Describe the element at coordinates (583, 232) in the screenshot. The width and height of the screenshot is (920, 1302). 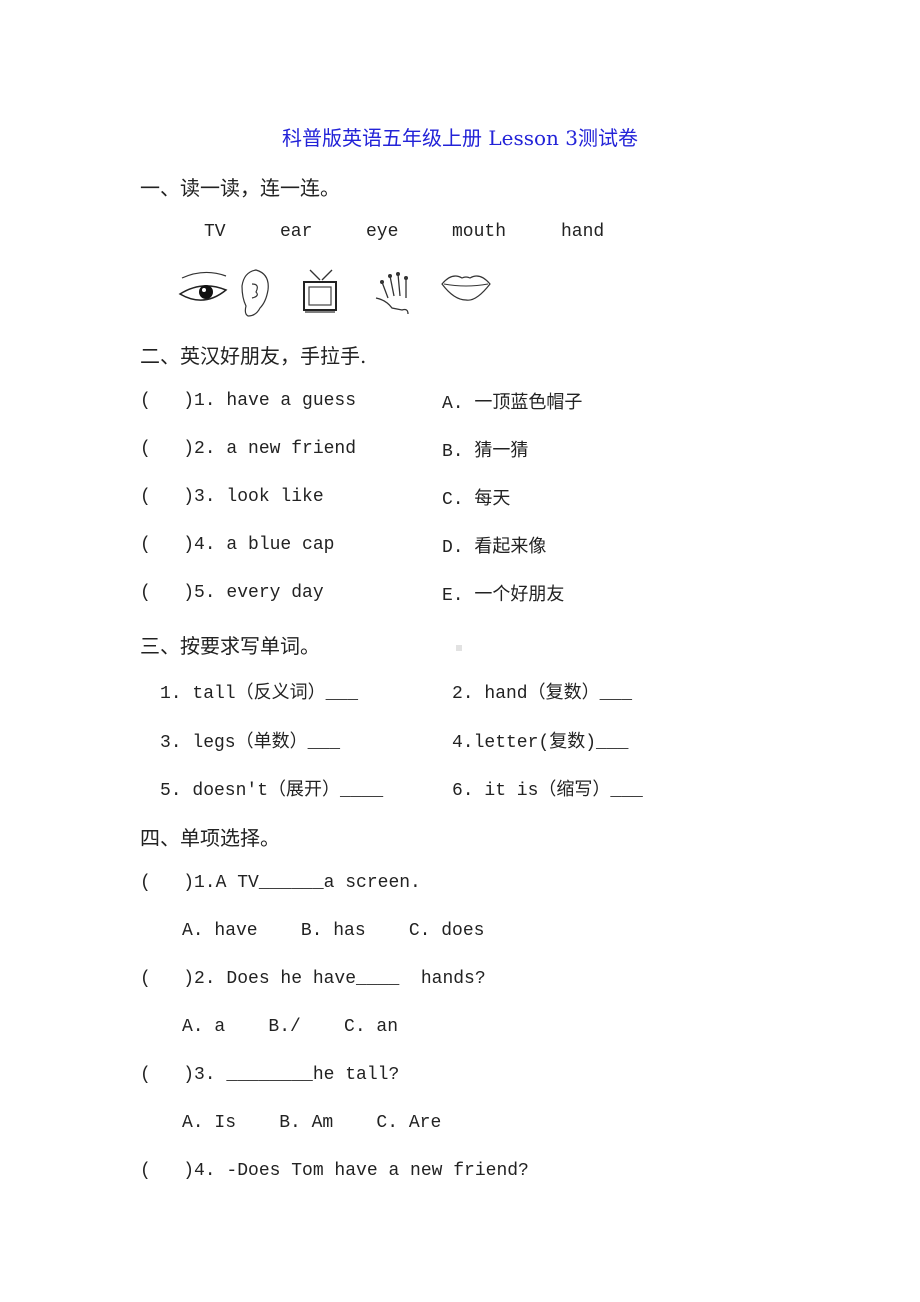
I see `word-hand: hand` at that location.